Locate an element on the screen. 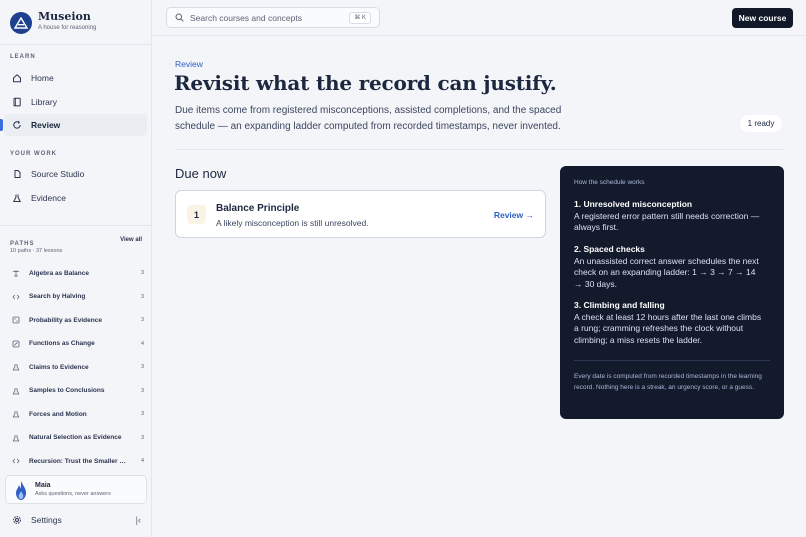 The height and width of the screenshot is (537, 806). path-label: Samples to Conclusions is located at coordinates (67, 390).